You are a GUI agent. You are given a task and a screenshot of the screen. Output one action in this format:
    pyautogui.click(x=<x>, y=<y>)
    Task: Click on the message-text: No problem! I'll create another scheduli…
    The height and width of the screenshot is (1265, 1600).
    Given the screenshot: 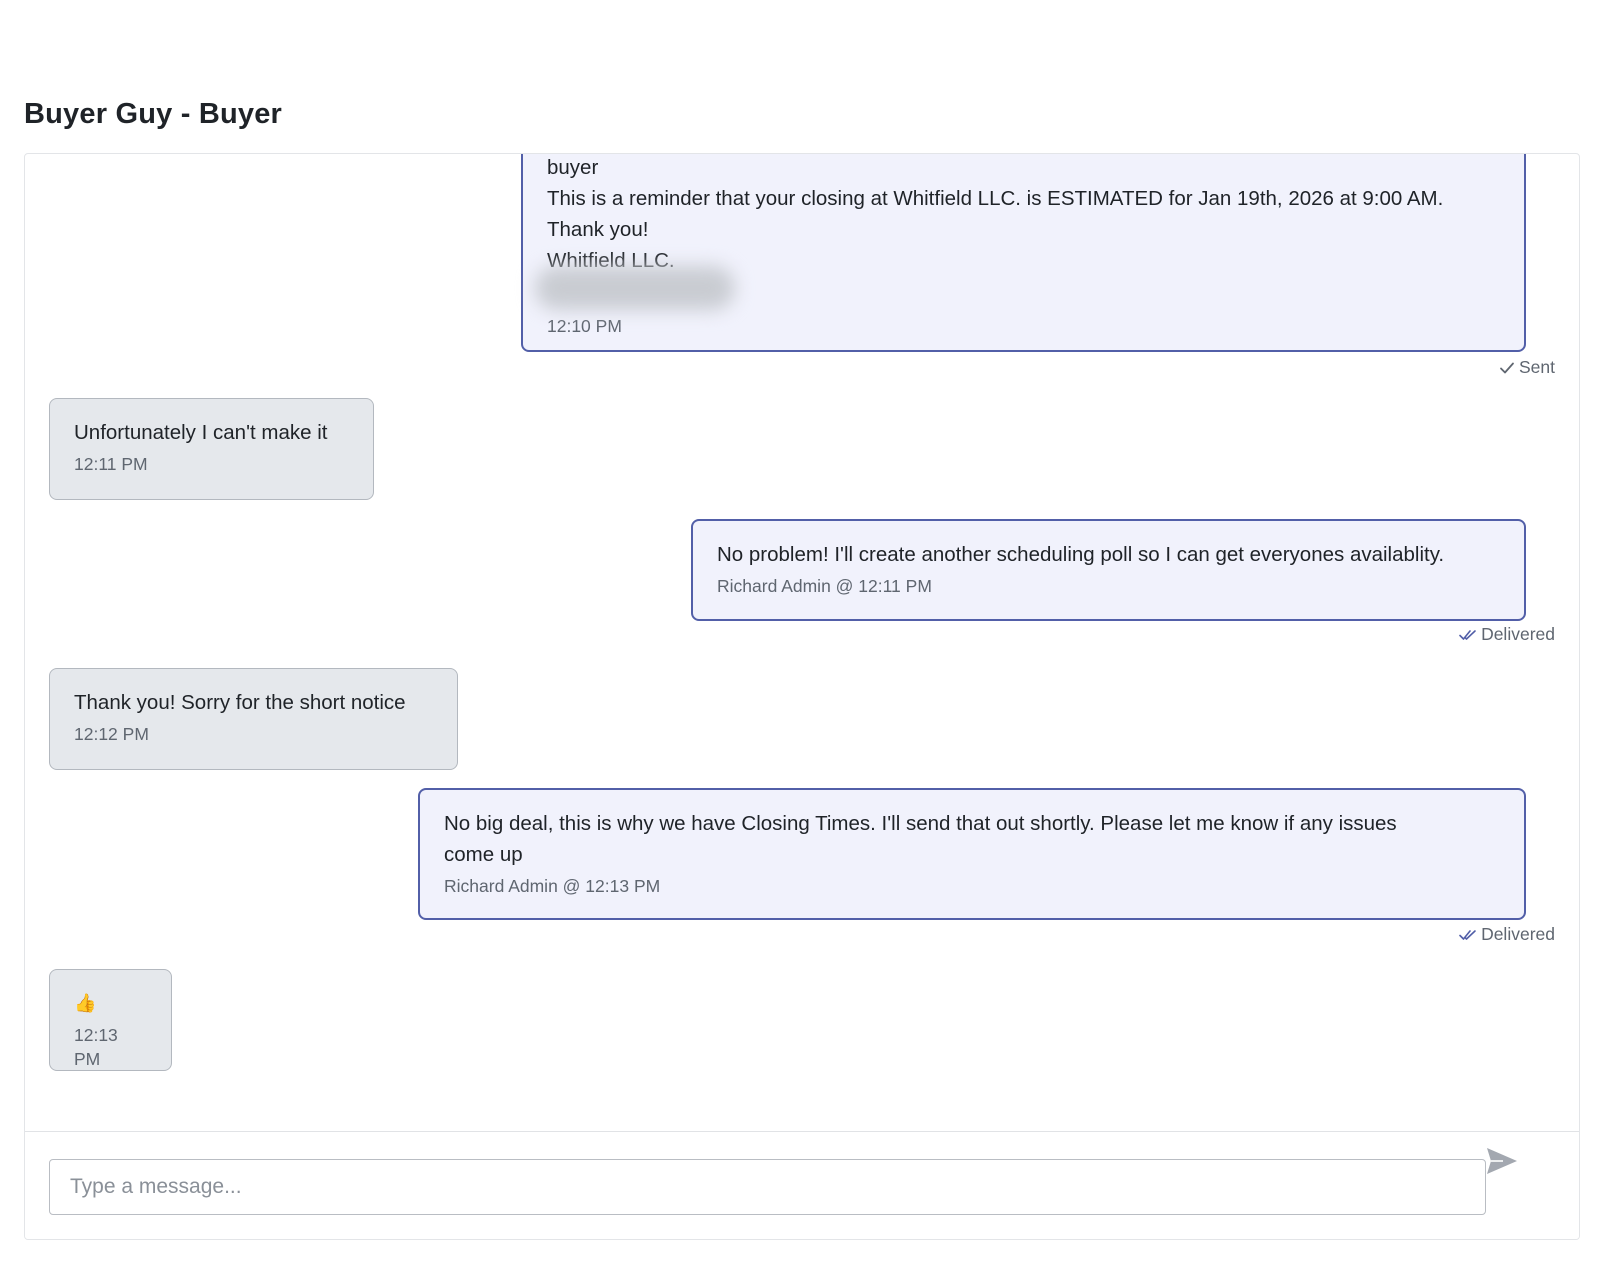 What is the action you would take?
    pyautogui.click(x=1081, y=554)
    